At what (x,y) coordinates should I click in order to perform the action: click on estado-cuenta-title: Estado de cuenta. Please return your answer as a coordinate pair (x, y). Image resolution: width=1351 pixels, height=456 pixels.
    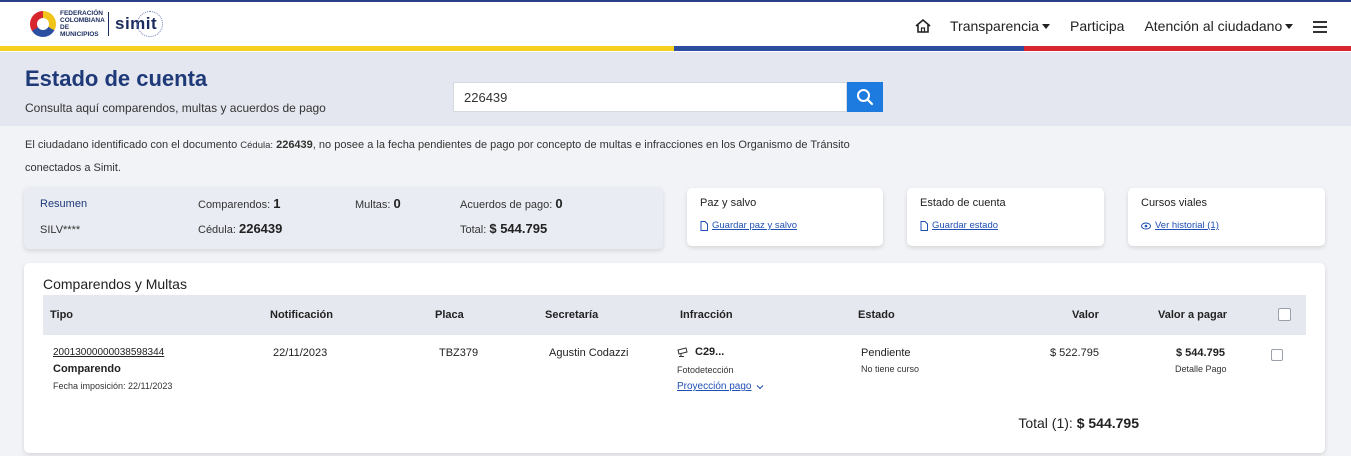
    Looking at the image, I should click on (963, 203).